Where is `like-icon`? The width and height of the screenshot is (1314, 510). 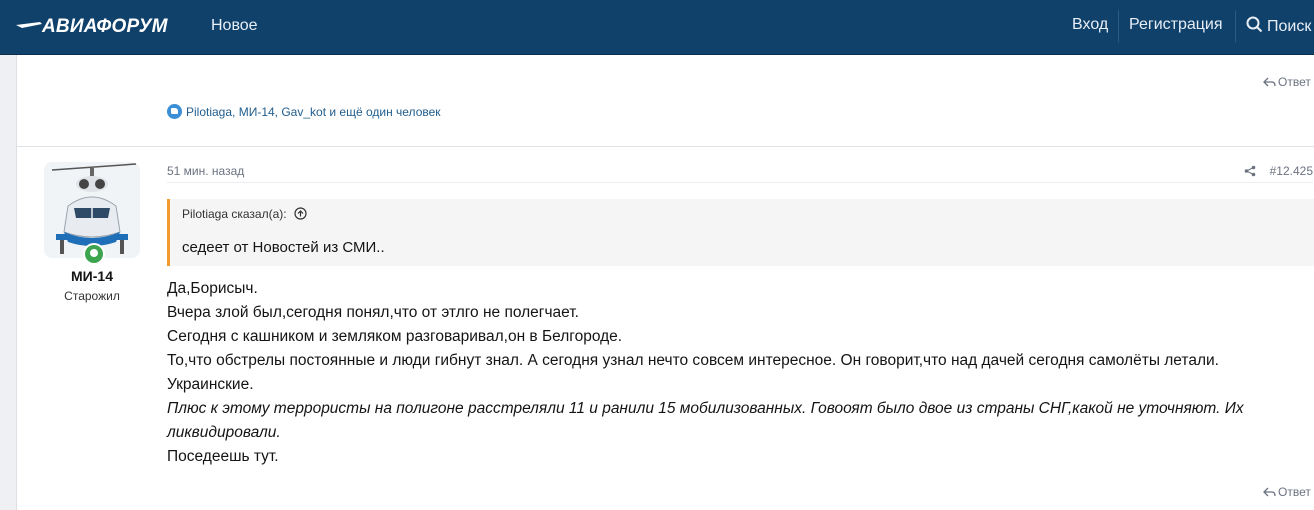 like-icon is located at coordinates (174, 111).